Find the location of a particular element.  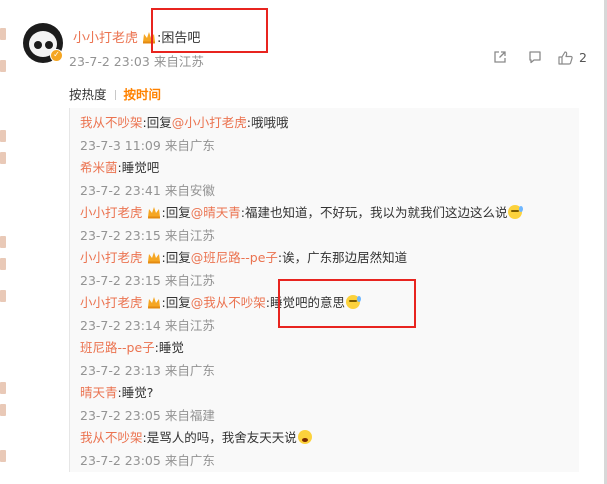

reply-meta: 23-7-2 23:41 来自安徽 is located at coordinates (147, 191).